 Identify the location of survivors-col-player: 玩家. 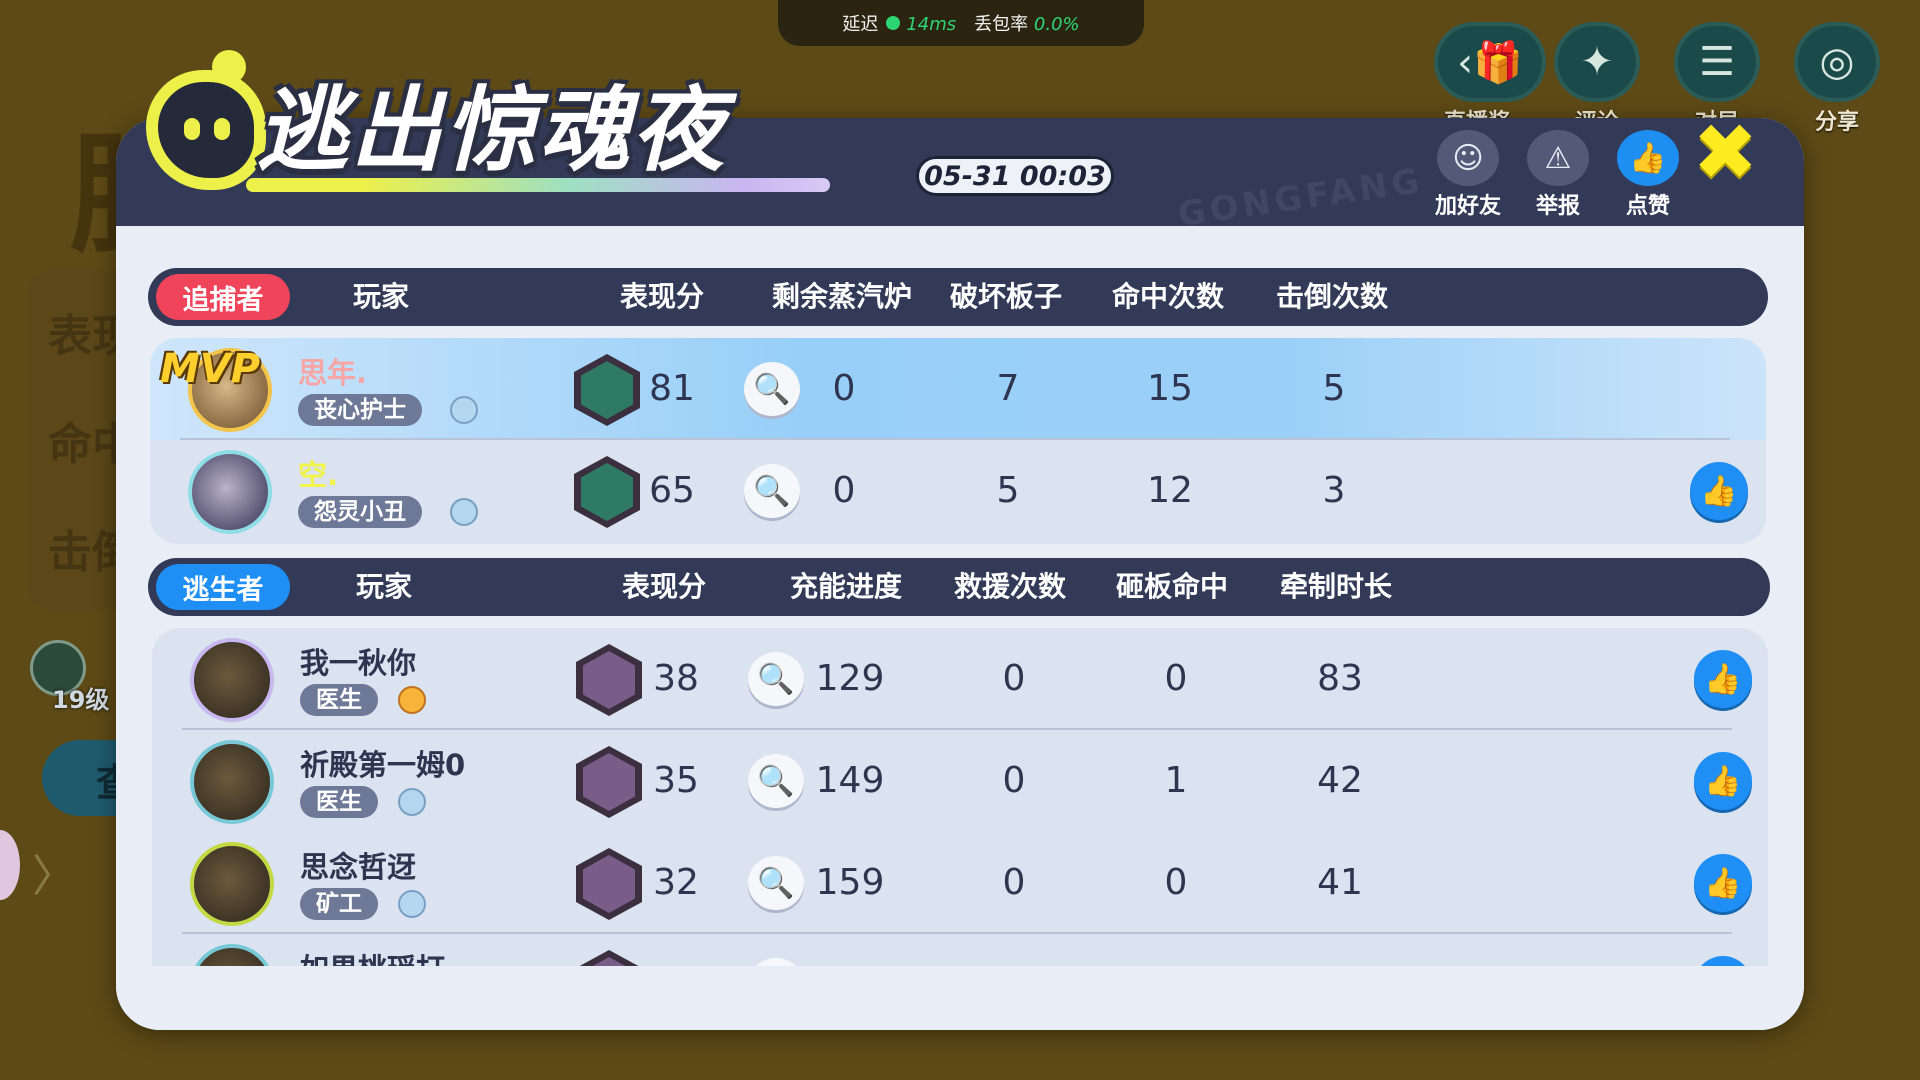
(384, 586).